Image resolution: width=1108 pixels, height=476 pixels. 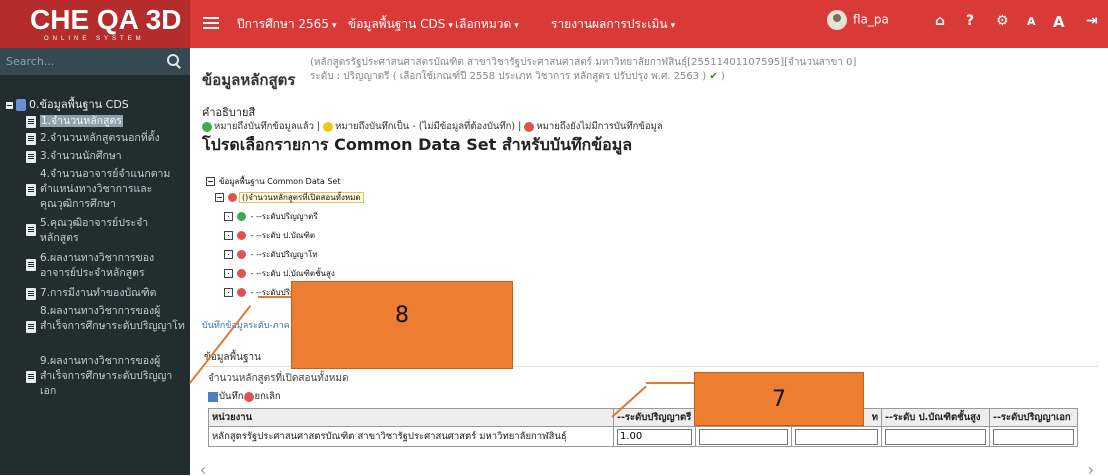 I want to click on settings-icon: ⚙, so click(x=1002, y=21).